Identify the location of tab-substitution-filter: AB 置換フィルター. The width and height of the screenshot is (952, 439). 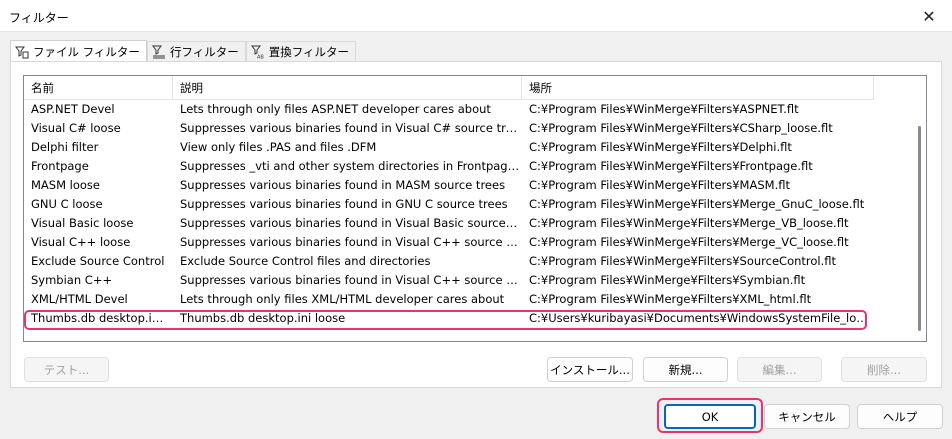
(300, 51).